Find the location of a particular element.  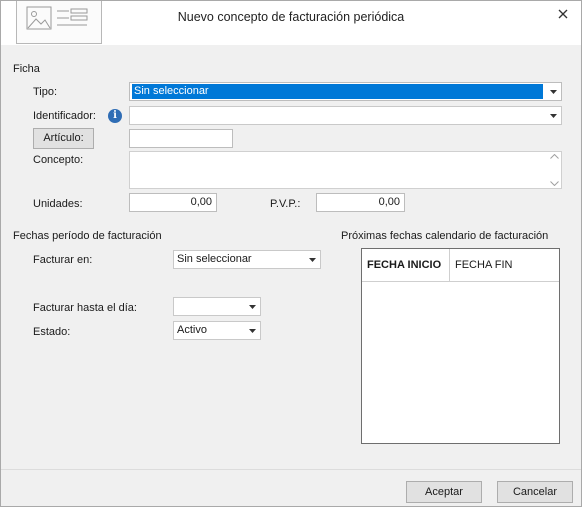

facturar-hasta-select is located at coordinates (217, 306).